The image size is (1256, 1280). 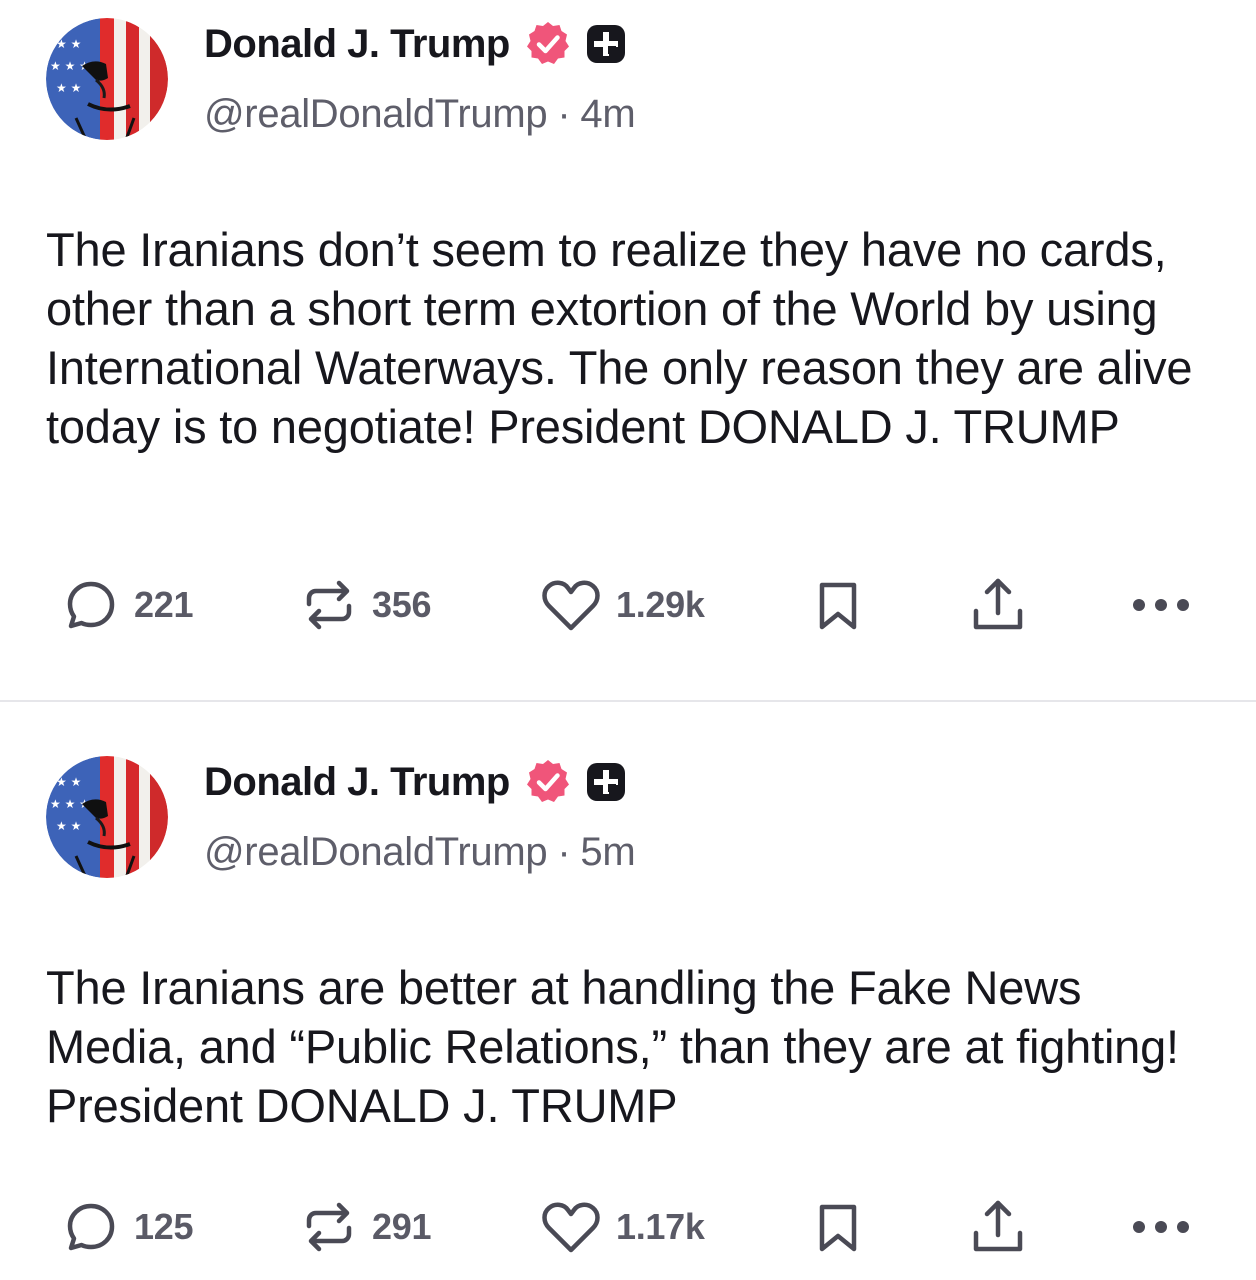 What do you see at coordinates (402, 1226) in the screenshot?
I see `repost-count: 291` at bounding box center [402, 1226].